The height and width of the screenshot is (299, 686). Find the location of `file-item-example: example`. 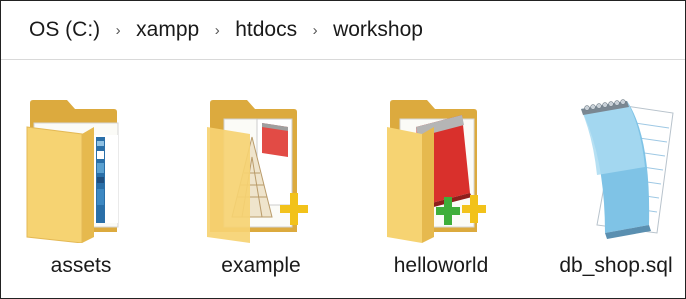

file-item-example: example is located at coordinates (261, 192).